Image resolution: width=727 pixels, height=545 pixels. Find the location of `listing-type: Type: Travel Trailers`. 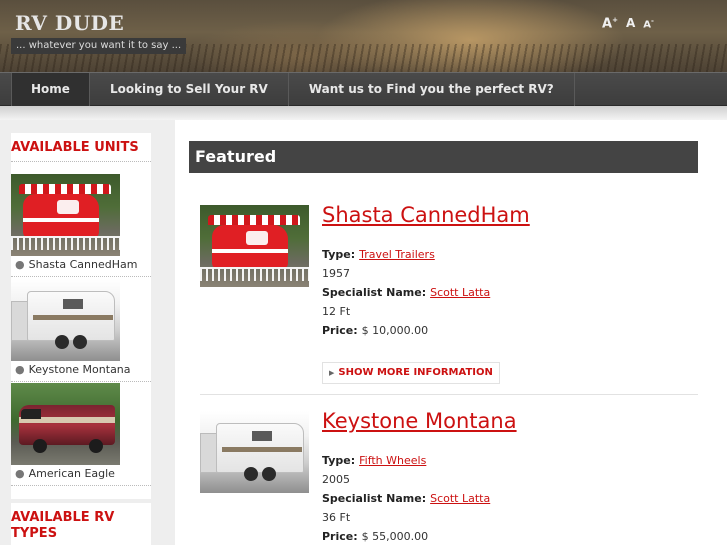

listing-type: Type: Travel Trailers is located at coordinates (378, 254).